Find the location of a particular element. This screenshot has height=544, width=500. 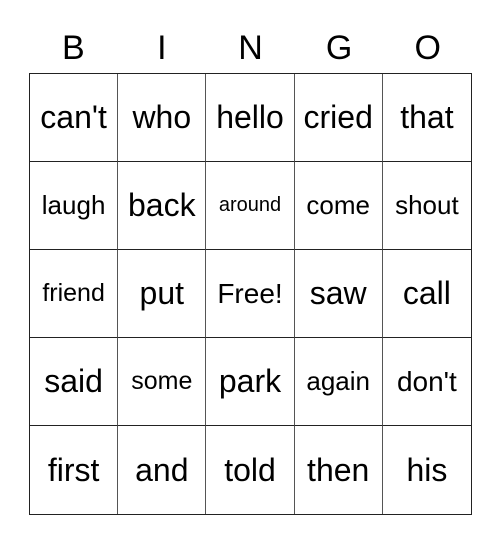

bingo-cell: shout is located at coordinates (426, 206).